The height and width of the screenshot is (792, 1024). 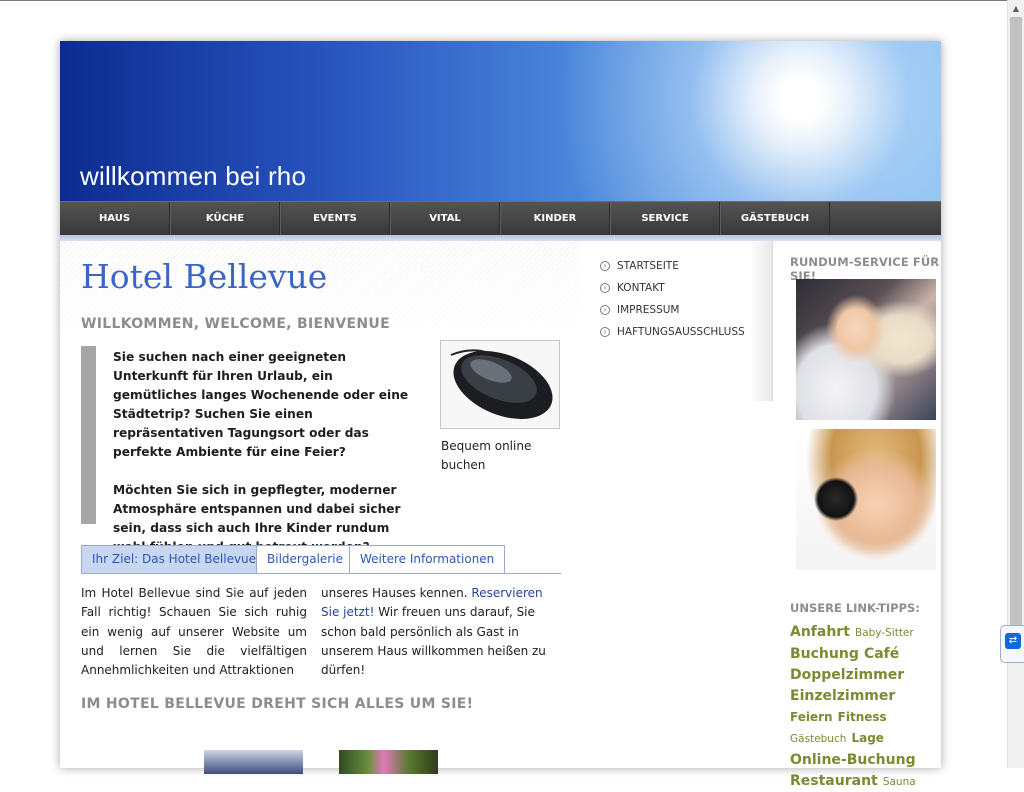 What do you see at coordinates (427, 559) in the screenshot?
I see `tab-weitere-informationen: Weitere Informationen` at bounding box center [427, 559].